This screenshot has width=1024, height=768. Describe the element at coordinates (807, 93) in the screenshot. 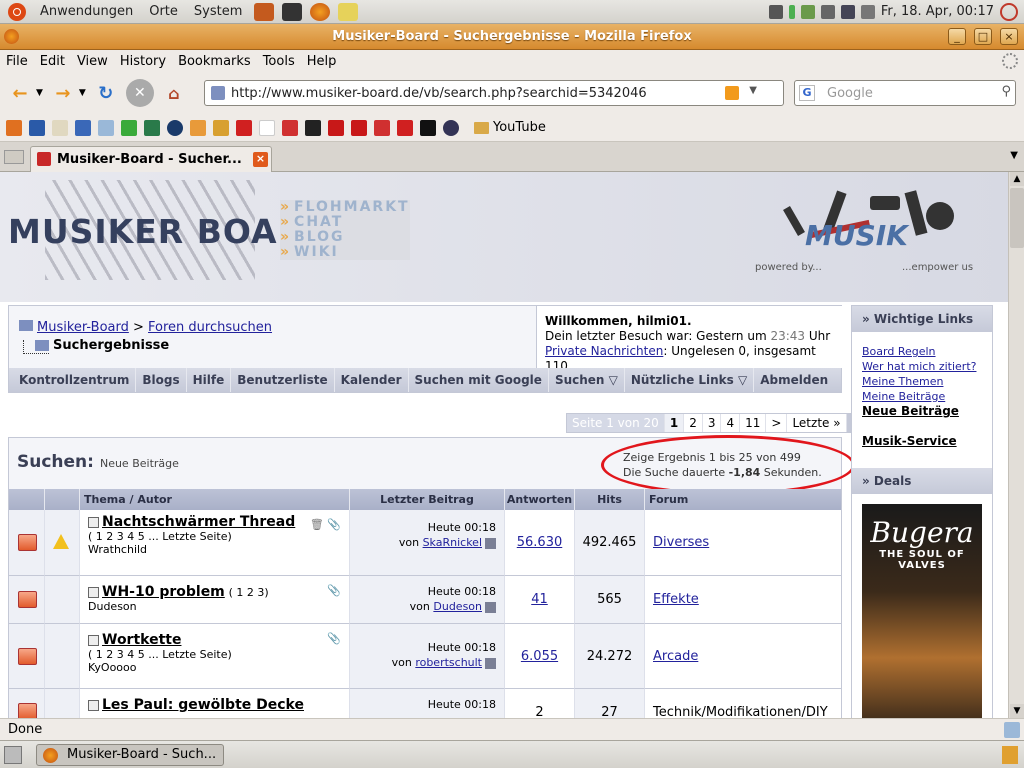

I see `google-engine-icon: G` at that location.